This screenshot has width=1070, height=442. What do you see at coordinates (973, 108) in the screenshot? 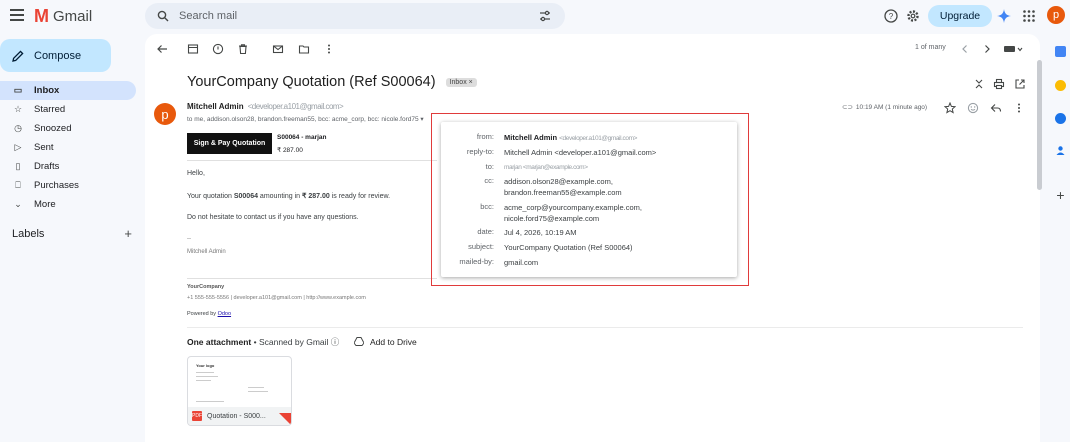
I see `emoji-react-icon` at bounding box center [973, 108].